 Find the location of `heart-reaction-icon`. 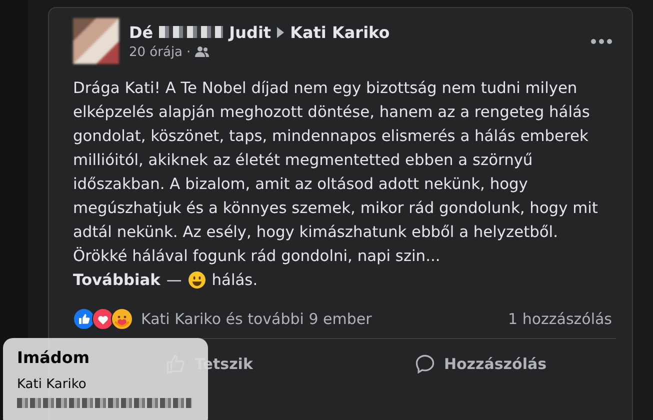

heart-reaction-icon is located at coordinates (103, 319).